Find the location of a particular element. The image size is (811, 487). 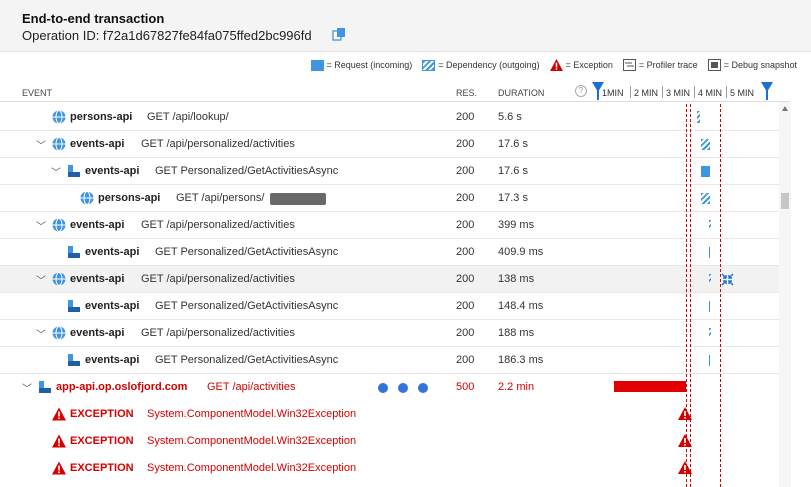

debug-snapshot-icon is located at coordinates (714, 65).